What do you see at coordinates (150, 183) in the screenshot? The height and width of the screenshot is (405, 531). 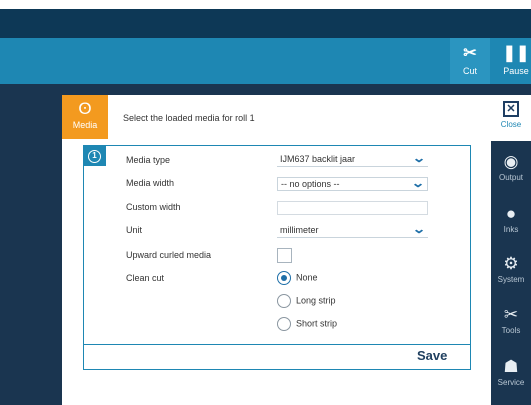 I see `media-width-label: Media width` at bounding box center [150, 183].